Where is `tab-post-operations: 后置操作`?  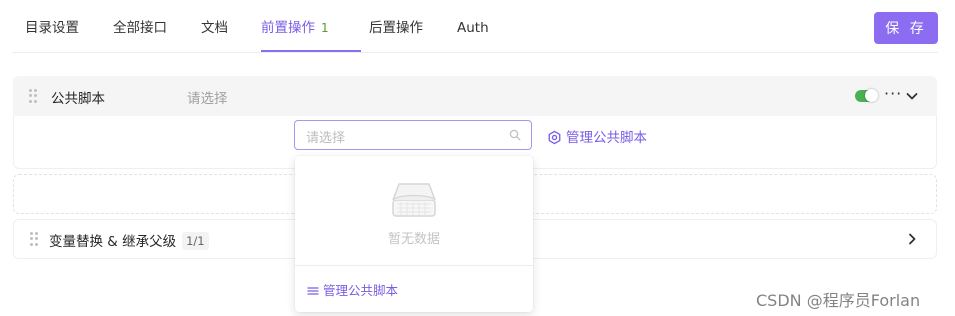 tab-post-operations: 后置操作 is located at coordinates (396, 26).